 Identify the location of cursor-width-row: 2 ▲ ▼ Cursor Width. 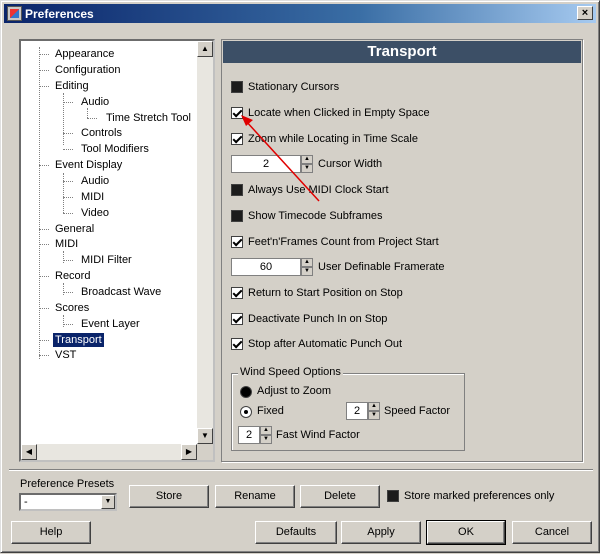
(316, 164).